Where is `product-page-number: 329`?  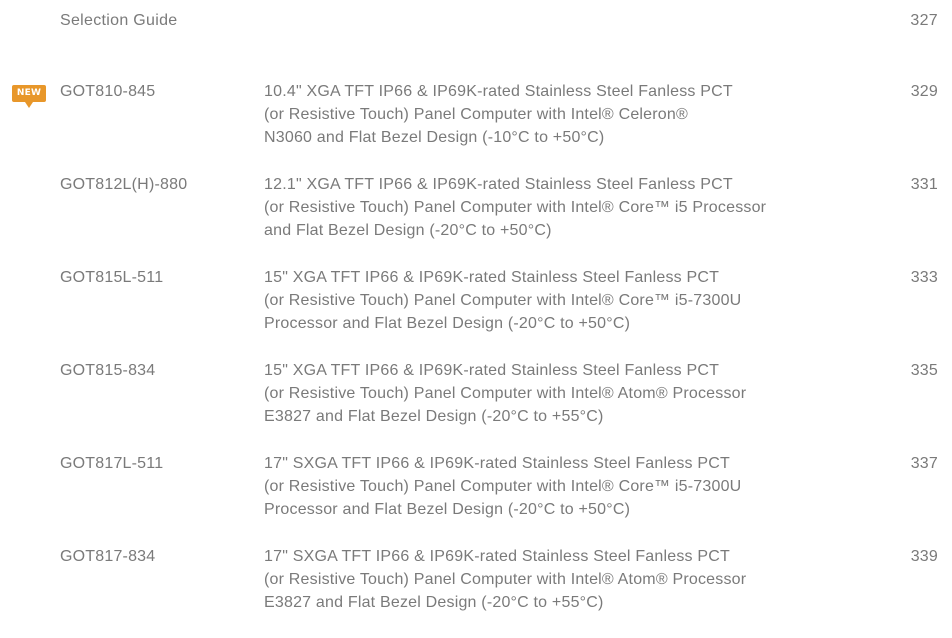
product-page-number: 329 is located at coordinates (924, 91).